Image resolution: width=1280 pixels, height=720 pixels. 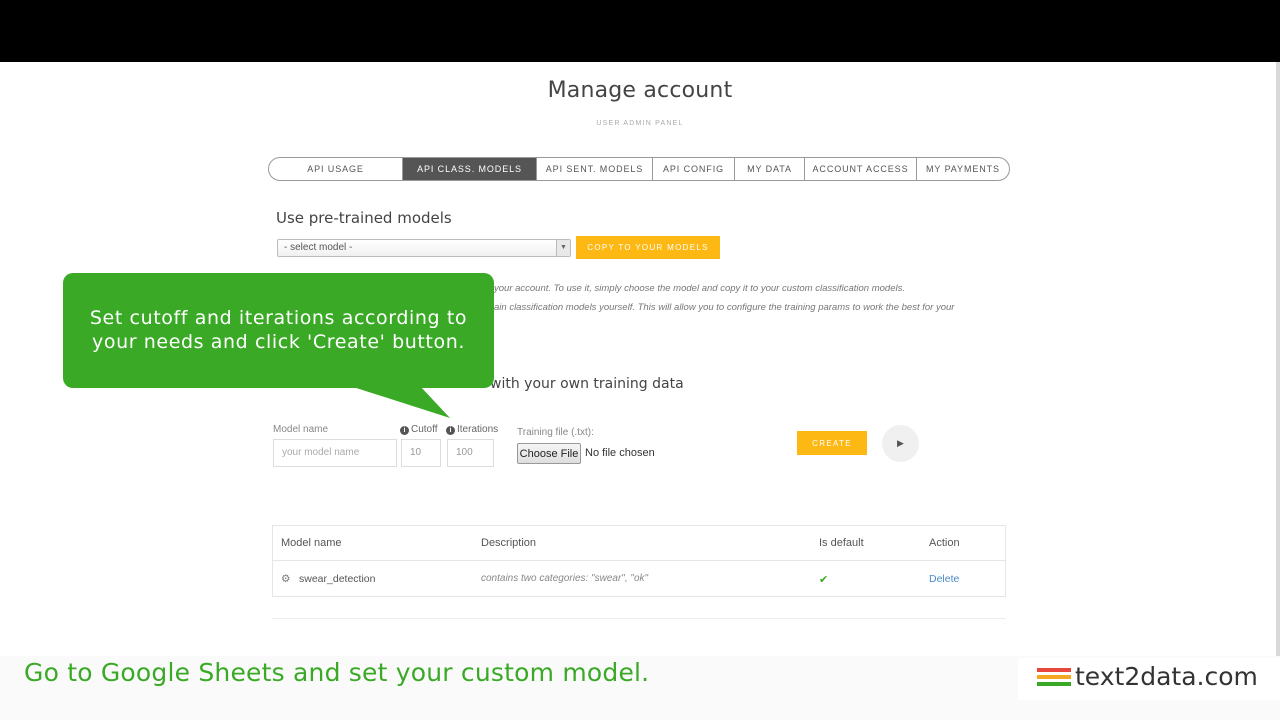 I want to click on pretrained-heading: Use pre-trained models, so click(x=364, y=218).